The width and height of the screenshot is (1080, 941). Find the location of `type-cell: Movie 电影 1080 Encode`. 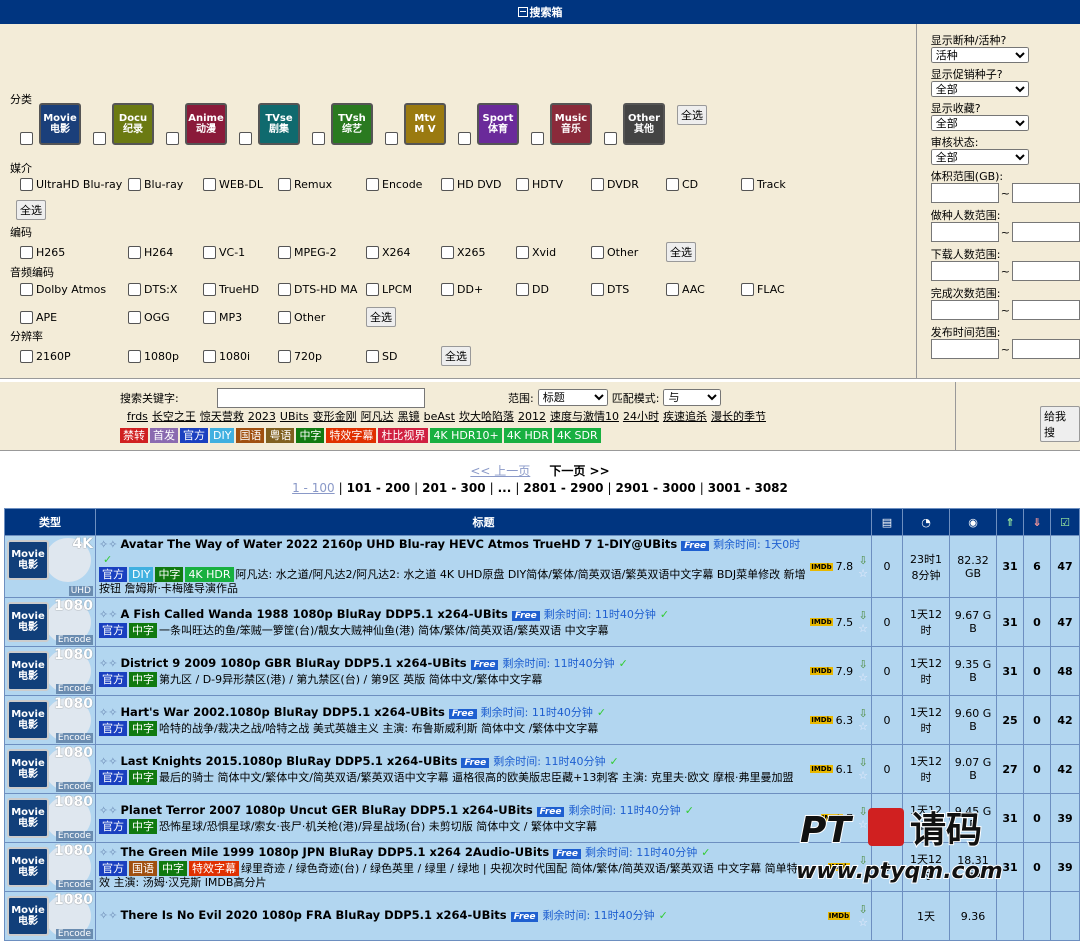

type-cell: Movie 电影 1080 Encode is located at coordinates (50, 769).